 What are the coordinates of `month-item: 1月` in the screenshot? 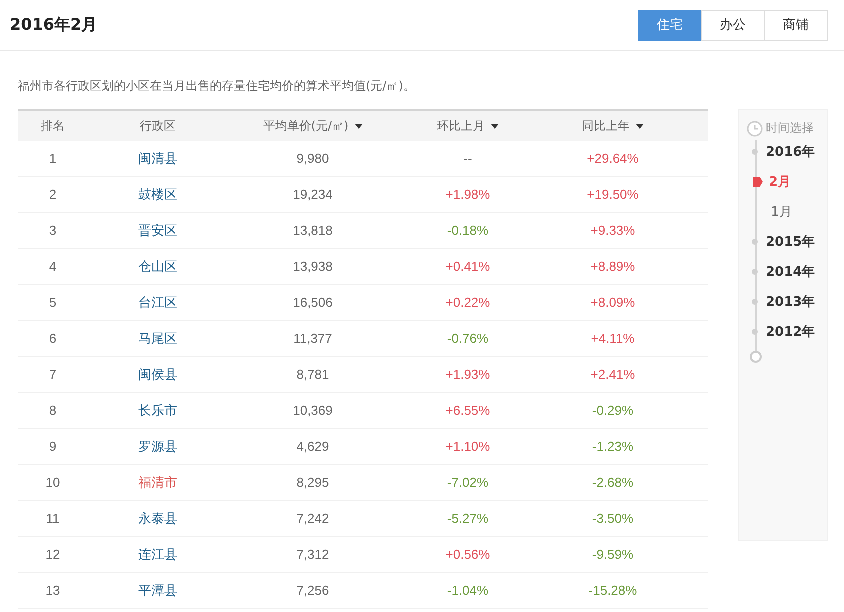 It's located at (781, 212).